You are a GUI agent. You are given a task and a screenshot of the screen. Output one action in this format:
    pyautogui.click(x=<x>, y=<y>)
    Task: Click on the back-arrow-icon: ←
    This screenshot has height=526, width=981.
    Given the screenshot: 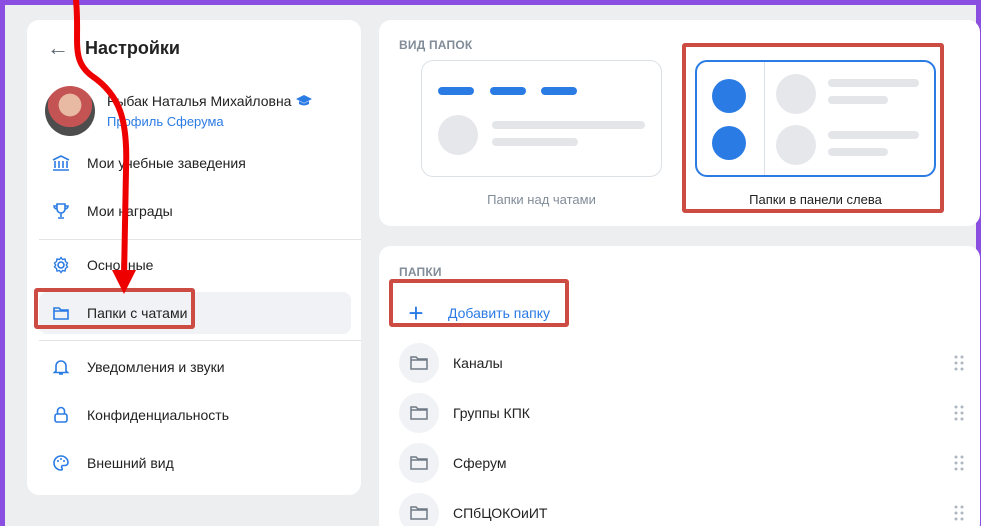 What is the action you would take?
    pyautogui.click(x=58, y=48)
    